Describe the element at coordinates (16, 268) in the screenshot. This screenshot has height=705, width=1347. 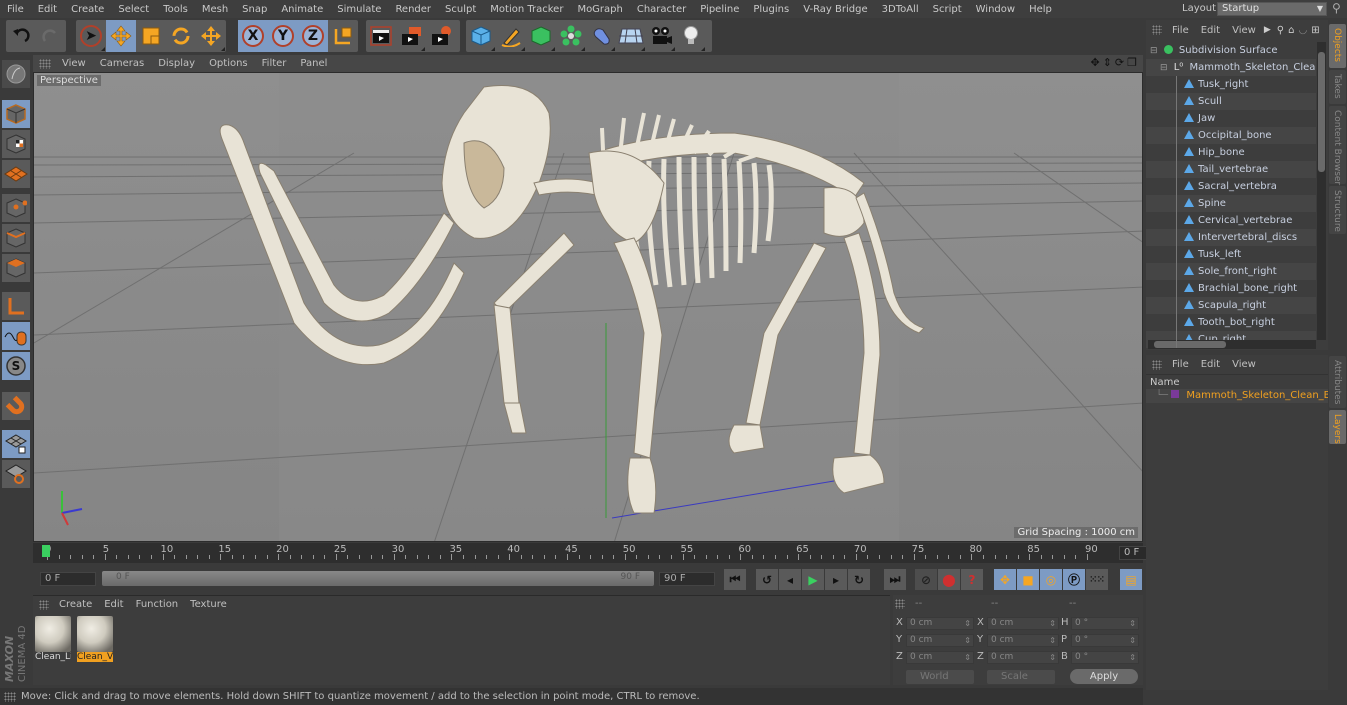
I see `polygons-mode-button` at that location.